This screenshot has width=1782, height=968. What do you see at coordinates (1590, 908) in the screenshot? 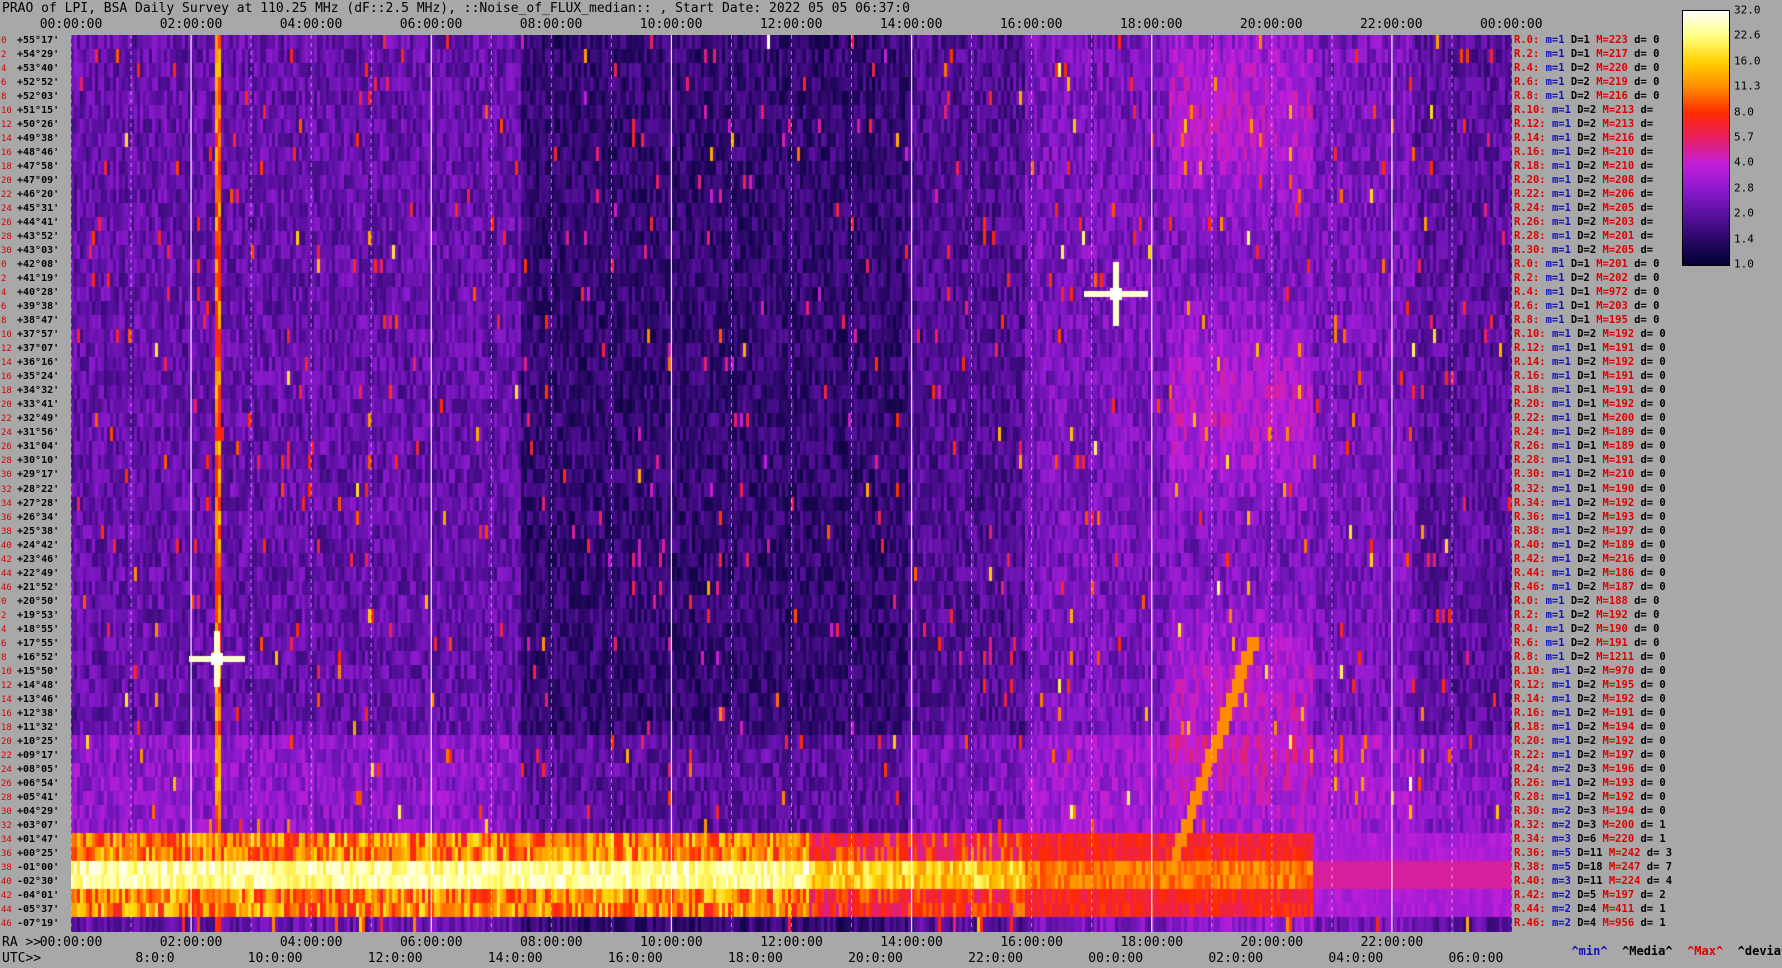
I see `row-stat-D: D=4` at bounding box center [1590, 908].